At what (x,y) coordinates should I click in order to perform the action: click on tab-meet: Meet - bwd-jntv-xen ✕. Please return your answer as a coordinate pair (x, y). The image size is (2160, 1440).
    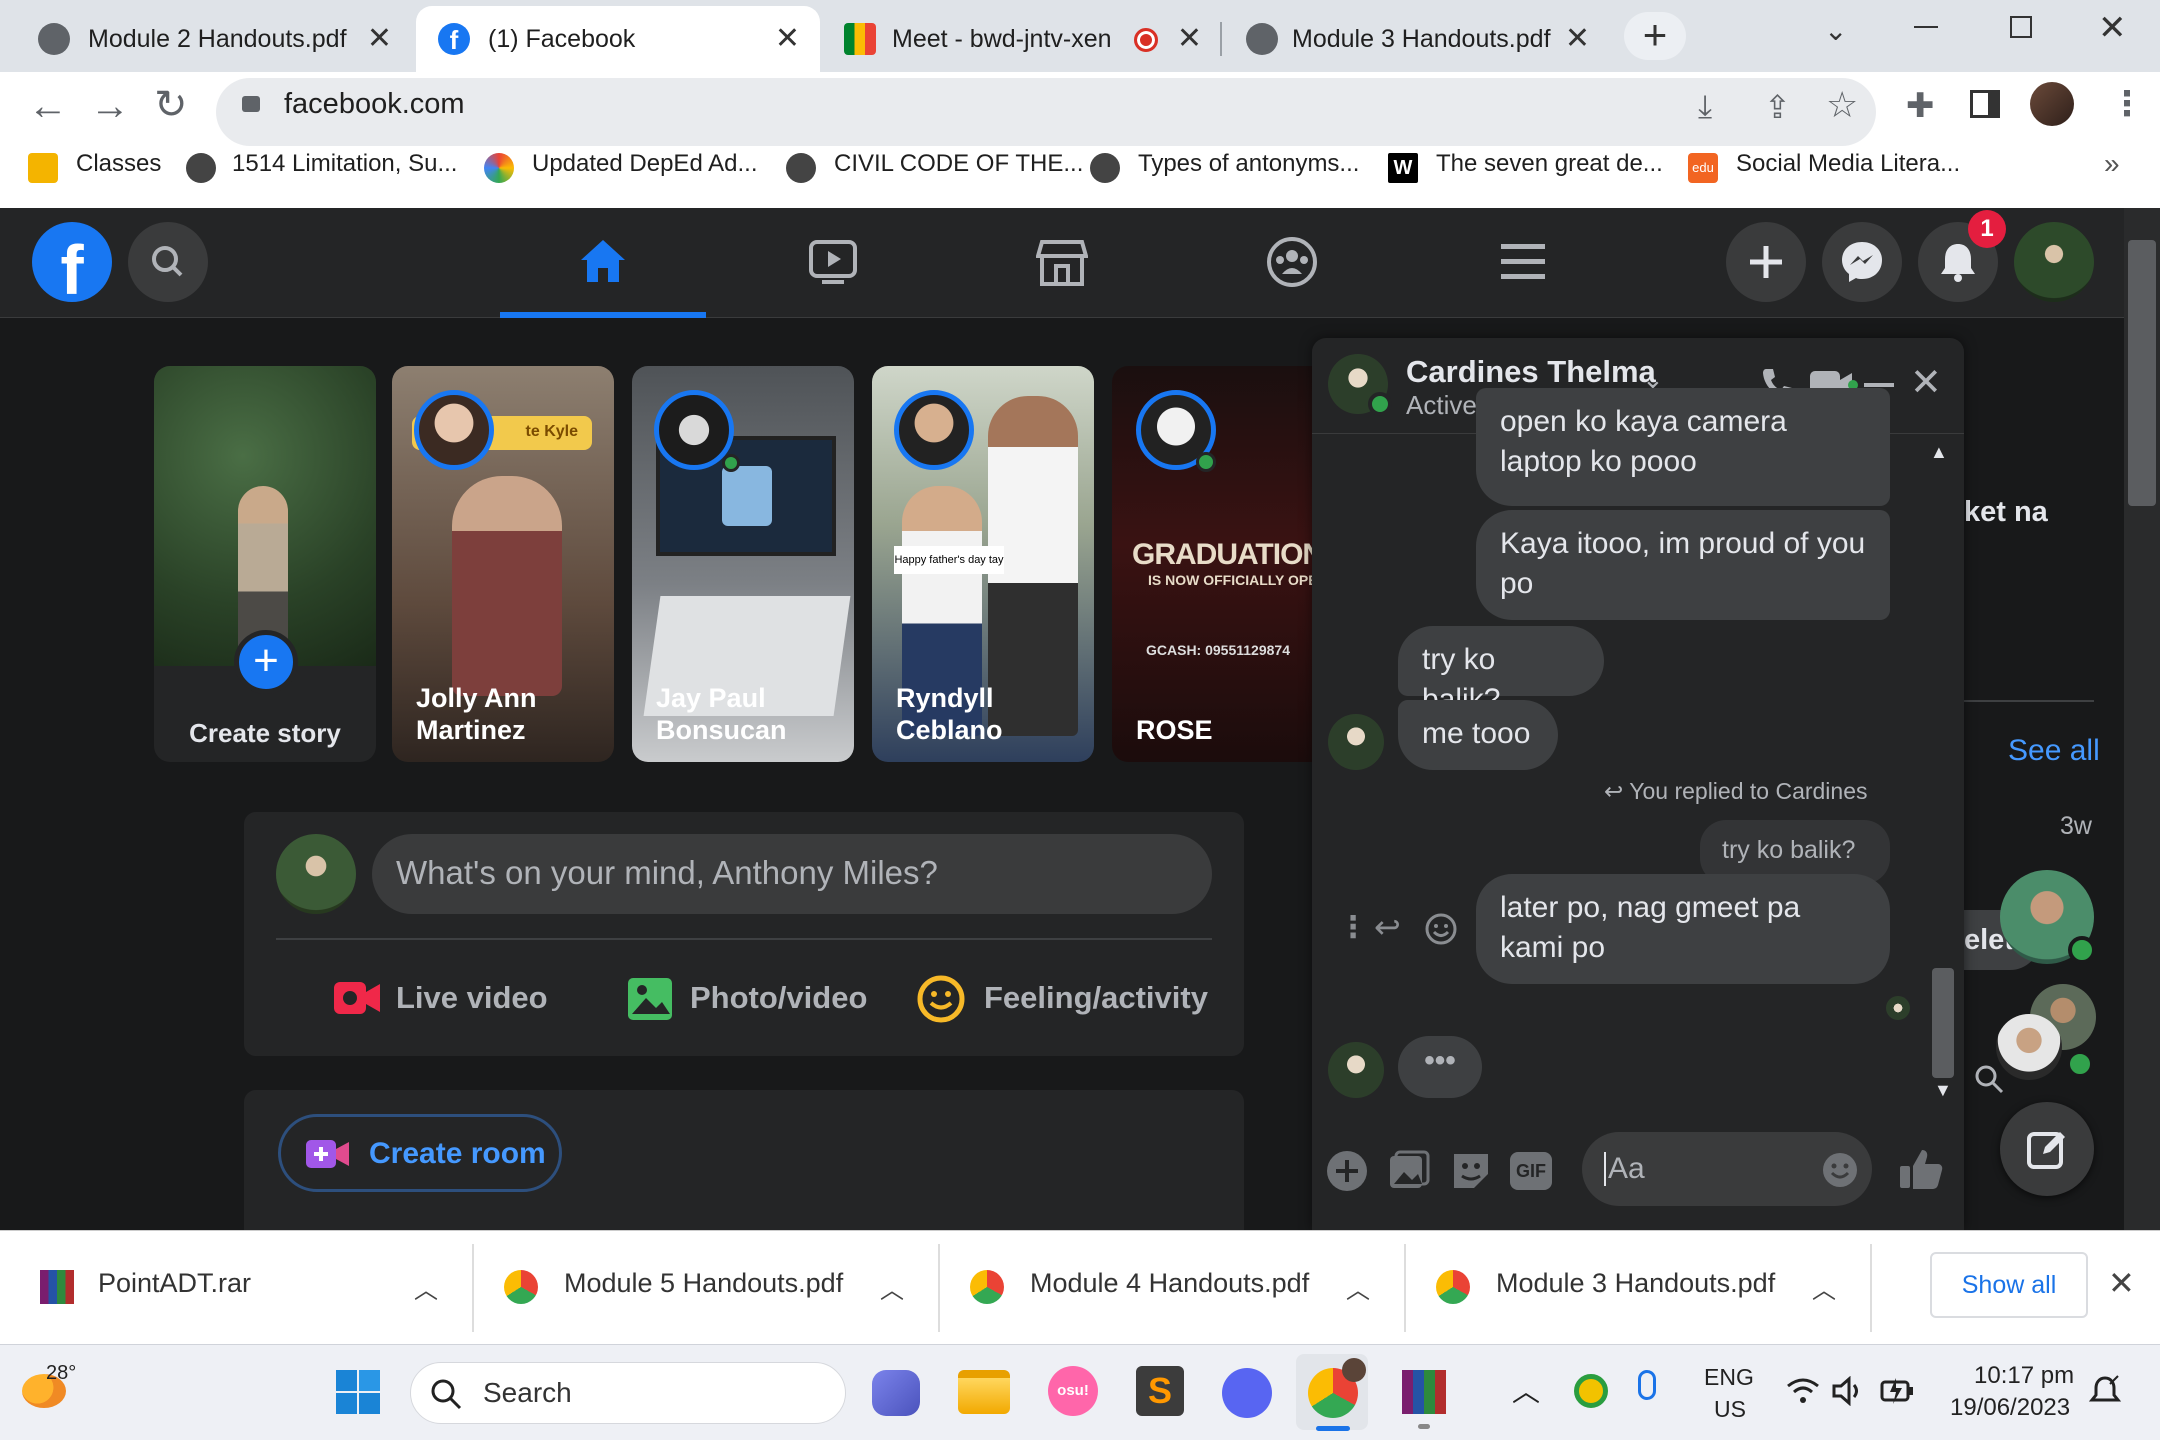
    Looking at the image, I should click on (1024, 39).